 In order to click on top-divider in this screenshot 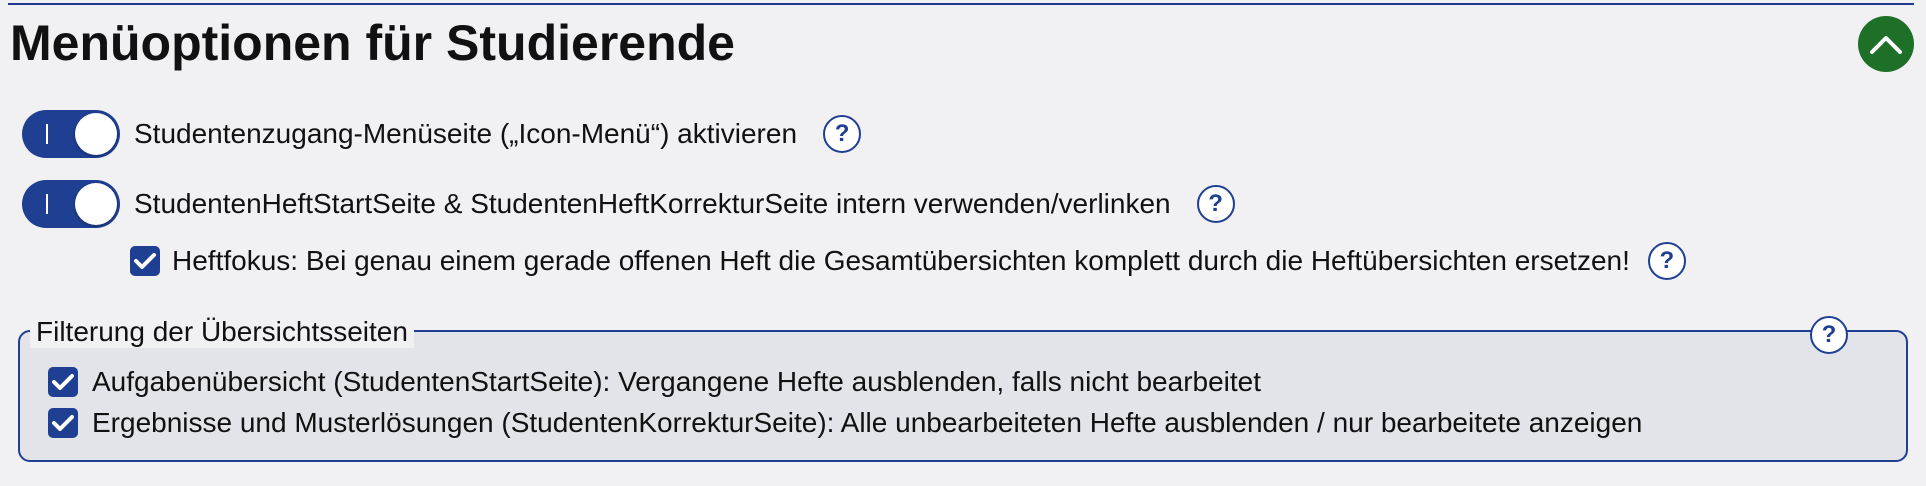, I will do `click(961, 4)`.